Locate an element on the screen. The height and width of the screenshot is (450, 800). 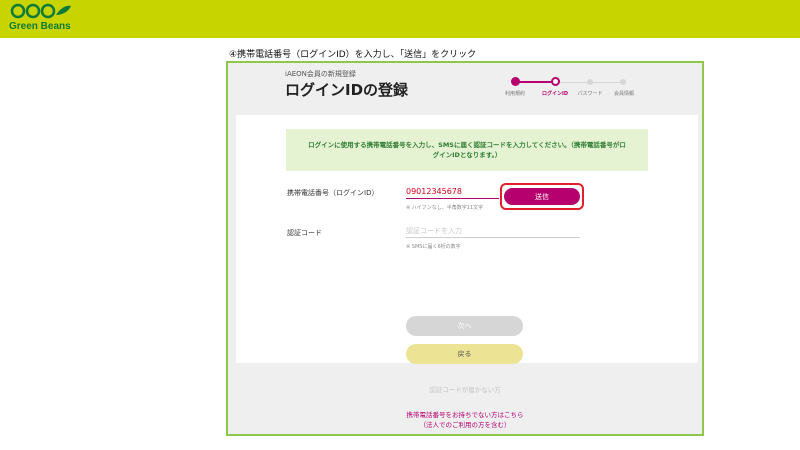
brand-name: Green Beans is located at coordinates (40, 26).